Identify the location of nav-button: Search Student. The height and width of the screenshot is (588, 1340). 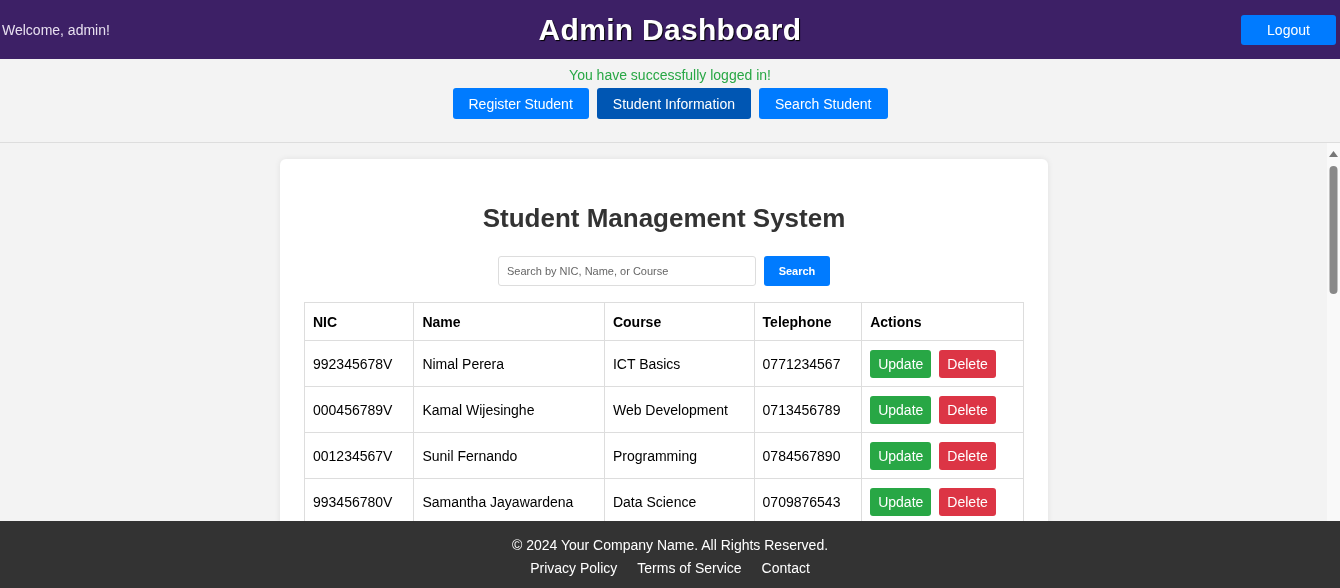
(823, 103).